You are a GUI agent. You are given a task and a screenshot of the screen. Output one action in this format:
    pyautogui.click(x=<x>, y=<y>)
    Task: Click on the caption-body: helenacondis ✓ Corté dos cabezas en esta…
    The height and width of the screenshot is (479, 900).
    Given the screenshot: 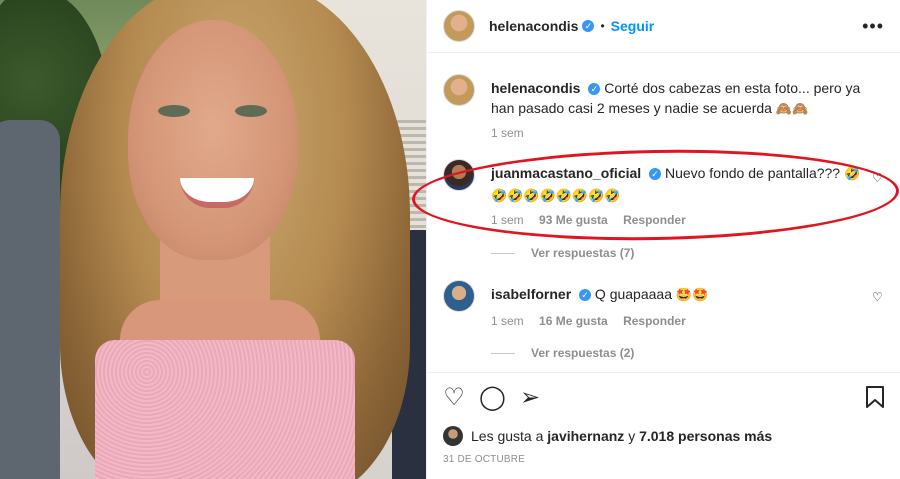 What is the action you would take?
    pyautogui.click(x=676, y=99)
    